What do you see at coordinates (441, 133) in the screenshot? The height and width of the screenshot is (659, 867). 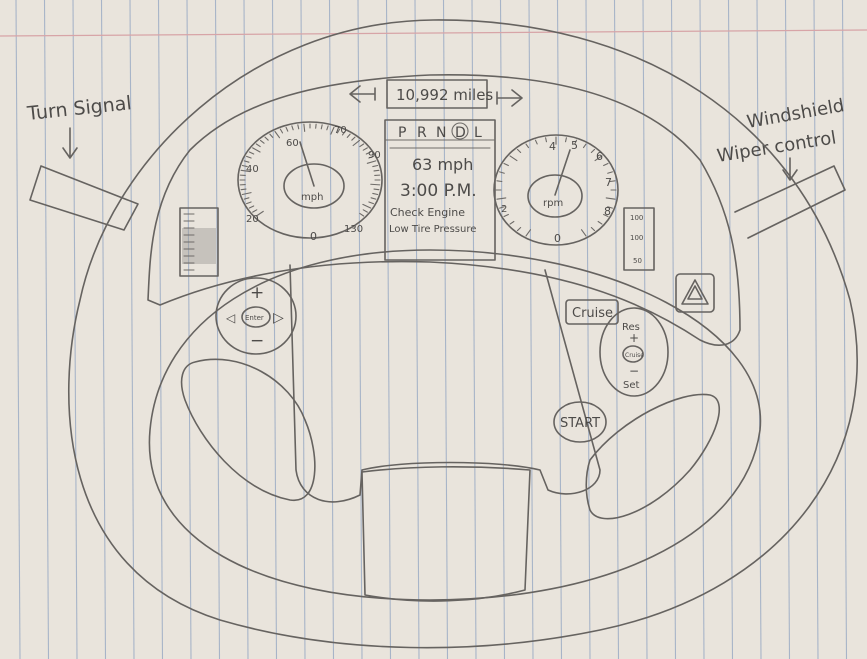 I see `gear-n: N` at bounding box center [441, 133].